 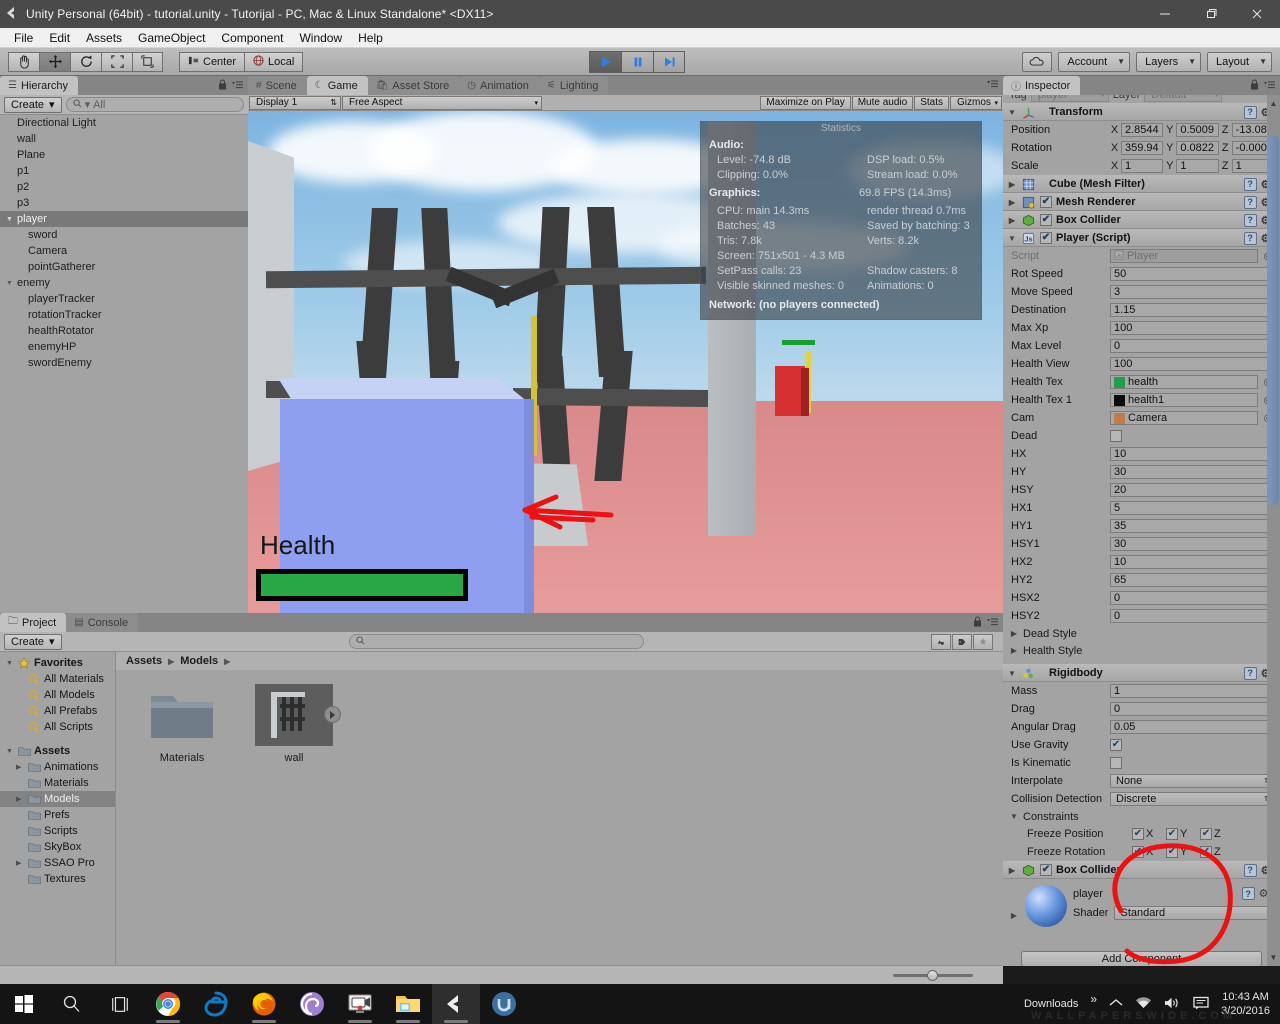 What do you see at coordinates (1149, 852) in the screenshot?
I see `freeze-rotation-x: X` at bounding box center [1149, 852].